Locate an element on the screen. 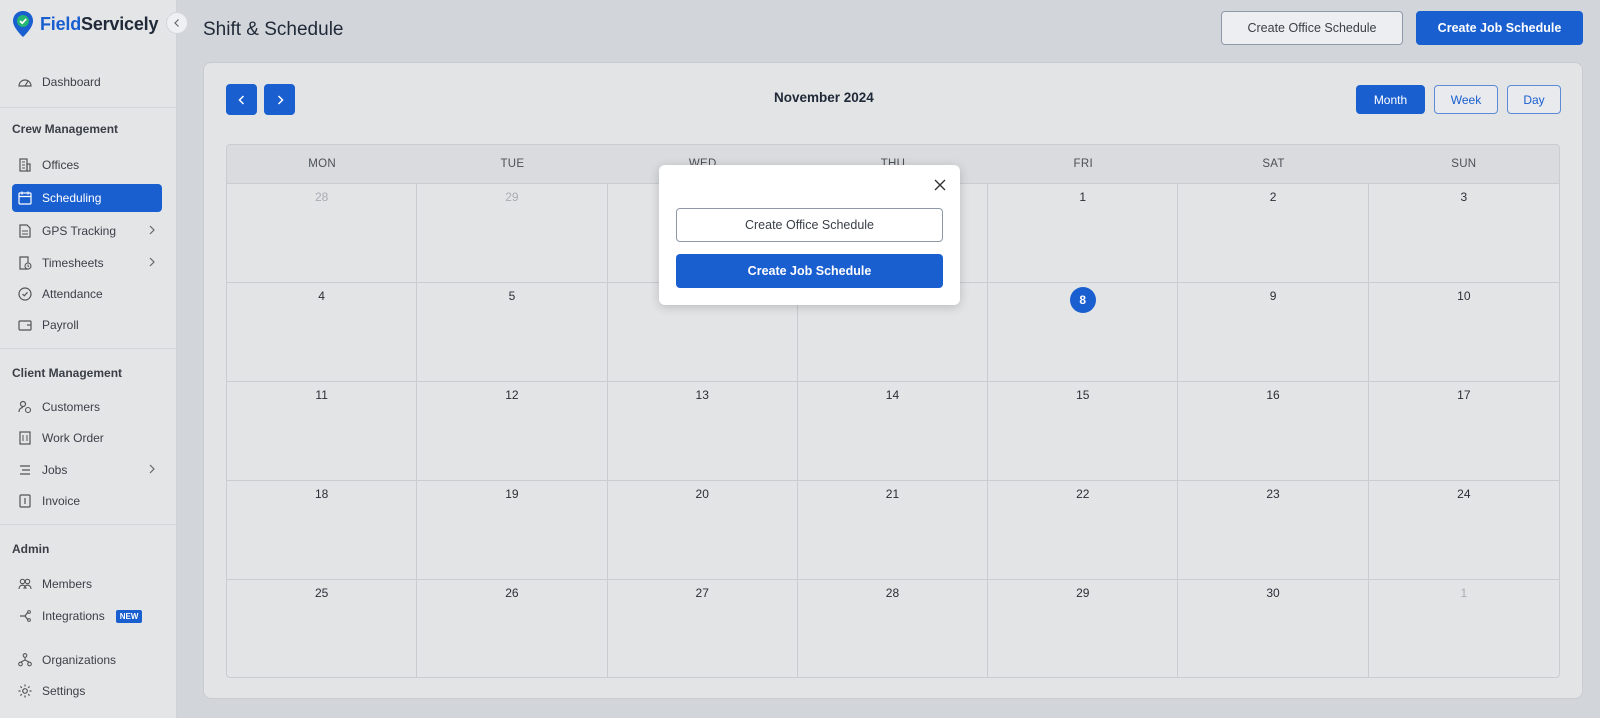  previous-month-button is located at coordinates (241, 99).